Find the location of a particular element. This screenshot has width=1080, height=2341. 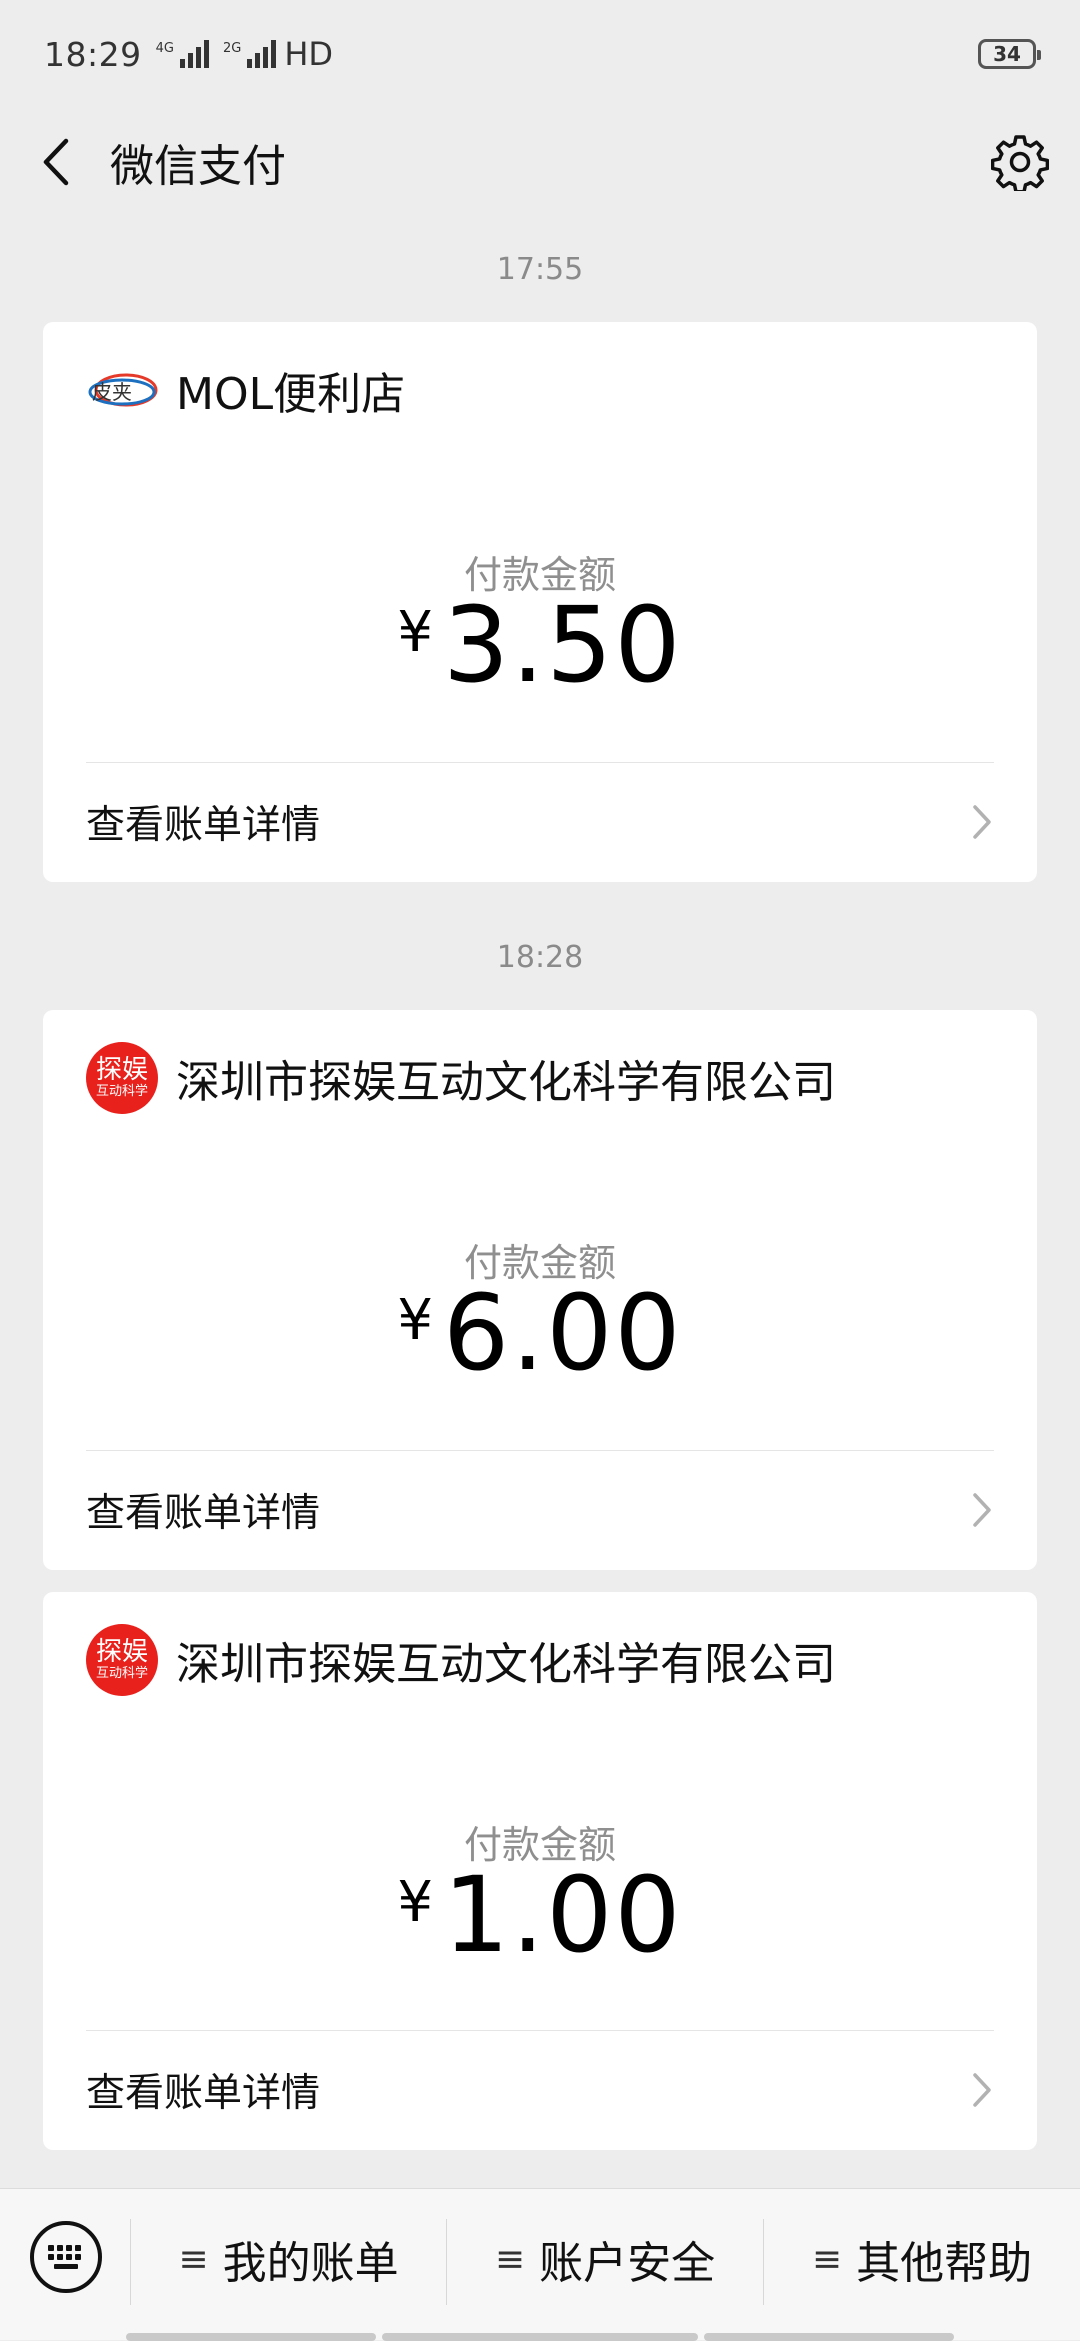

menu-account-security: ≡ 账户安全 is located at coordinates (605, 2259).